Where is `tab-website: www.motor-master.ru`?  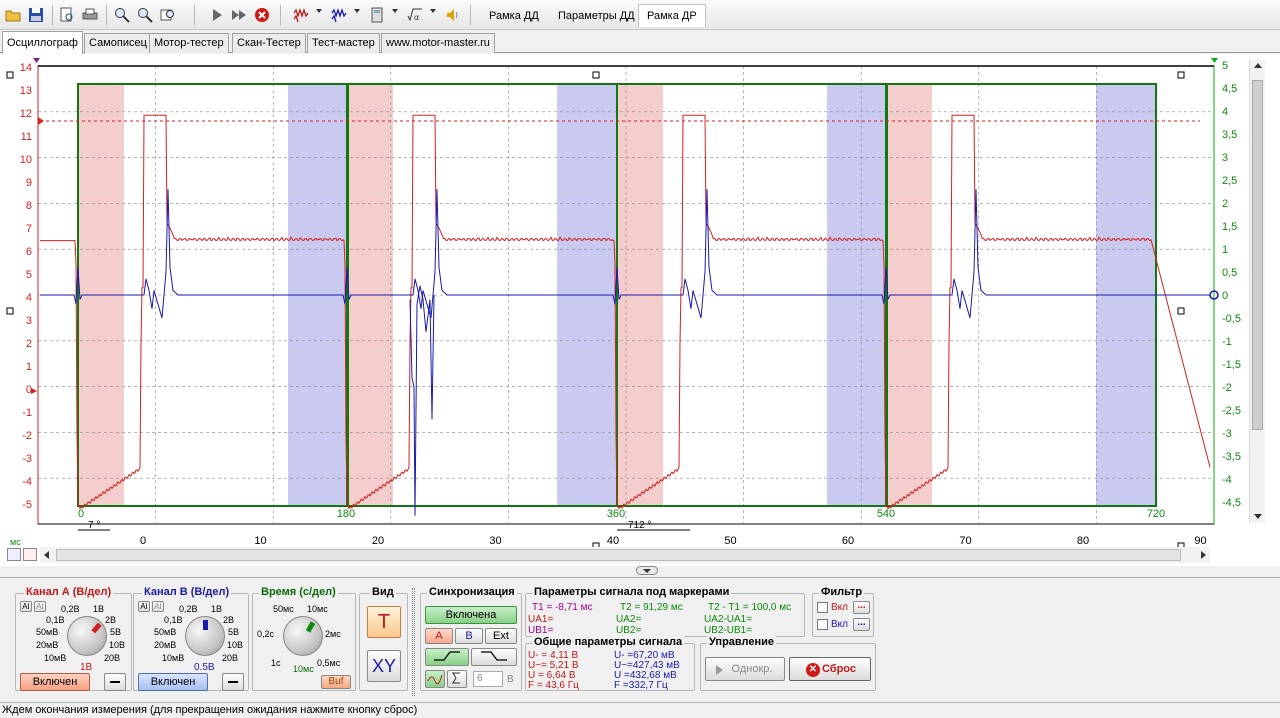
tab-website: www.motor-master.ru is located at coordinates (438, 43).